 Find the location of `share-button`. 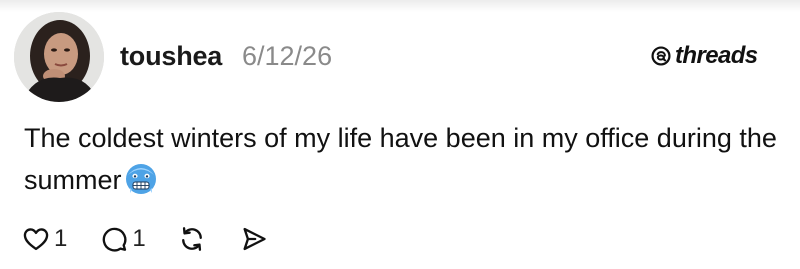

share-button is located at coordinates (254, 239).